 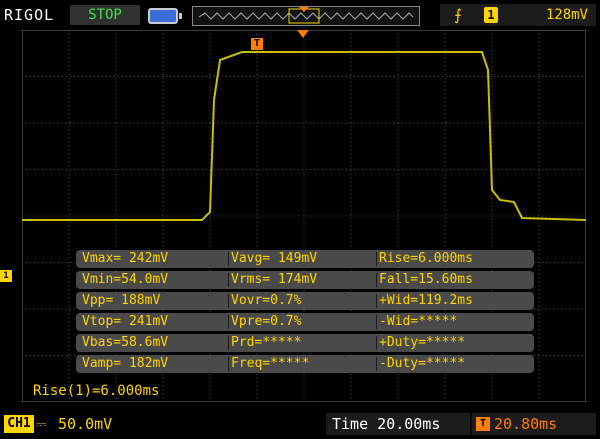 I want to click on measurement-row: Vtop= 241mV Vpre=0.7% -Wid=*****, so click(x=305, y=322).